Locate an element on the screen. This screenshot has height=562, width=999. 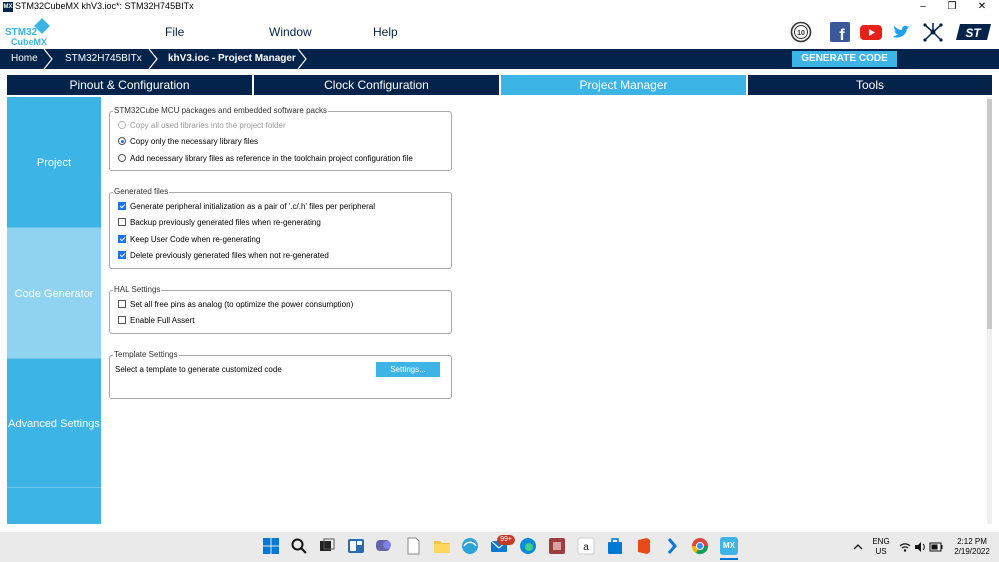
breadcrumb-home: Home is located at coordinates (24, 59).